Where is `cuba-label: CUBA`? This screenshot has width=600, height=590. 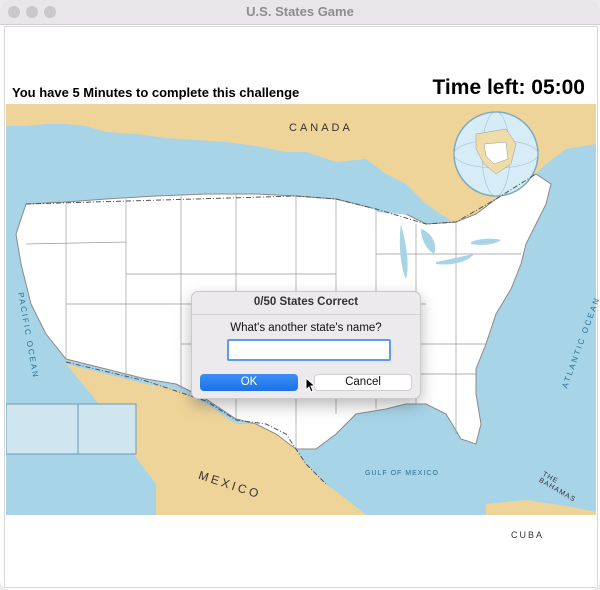 cuba-label: CUBA is located at coordinates (528, 535).